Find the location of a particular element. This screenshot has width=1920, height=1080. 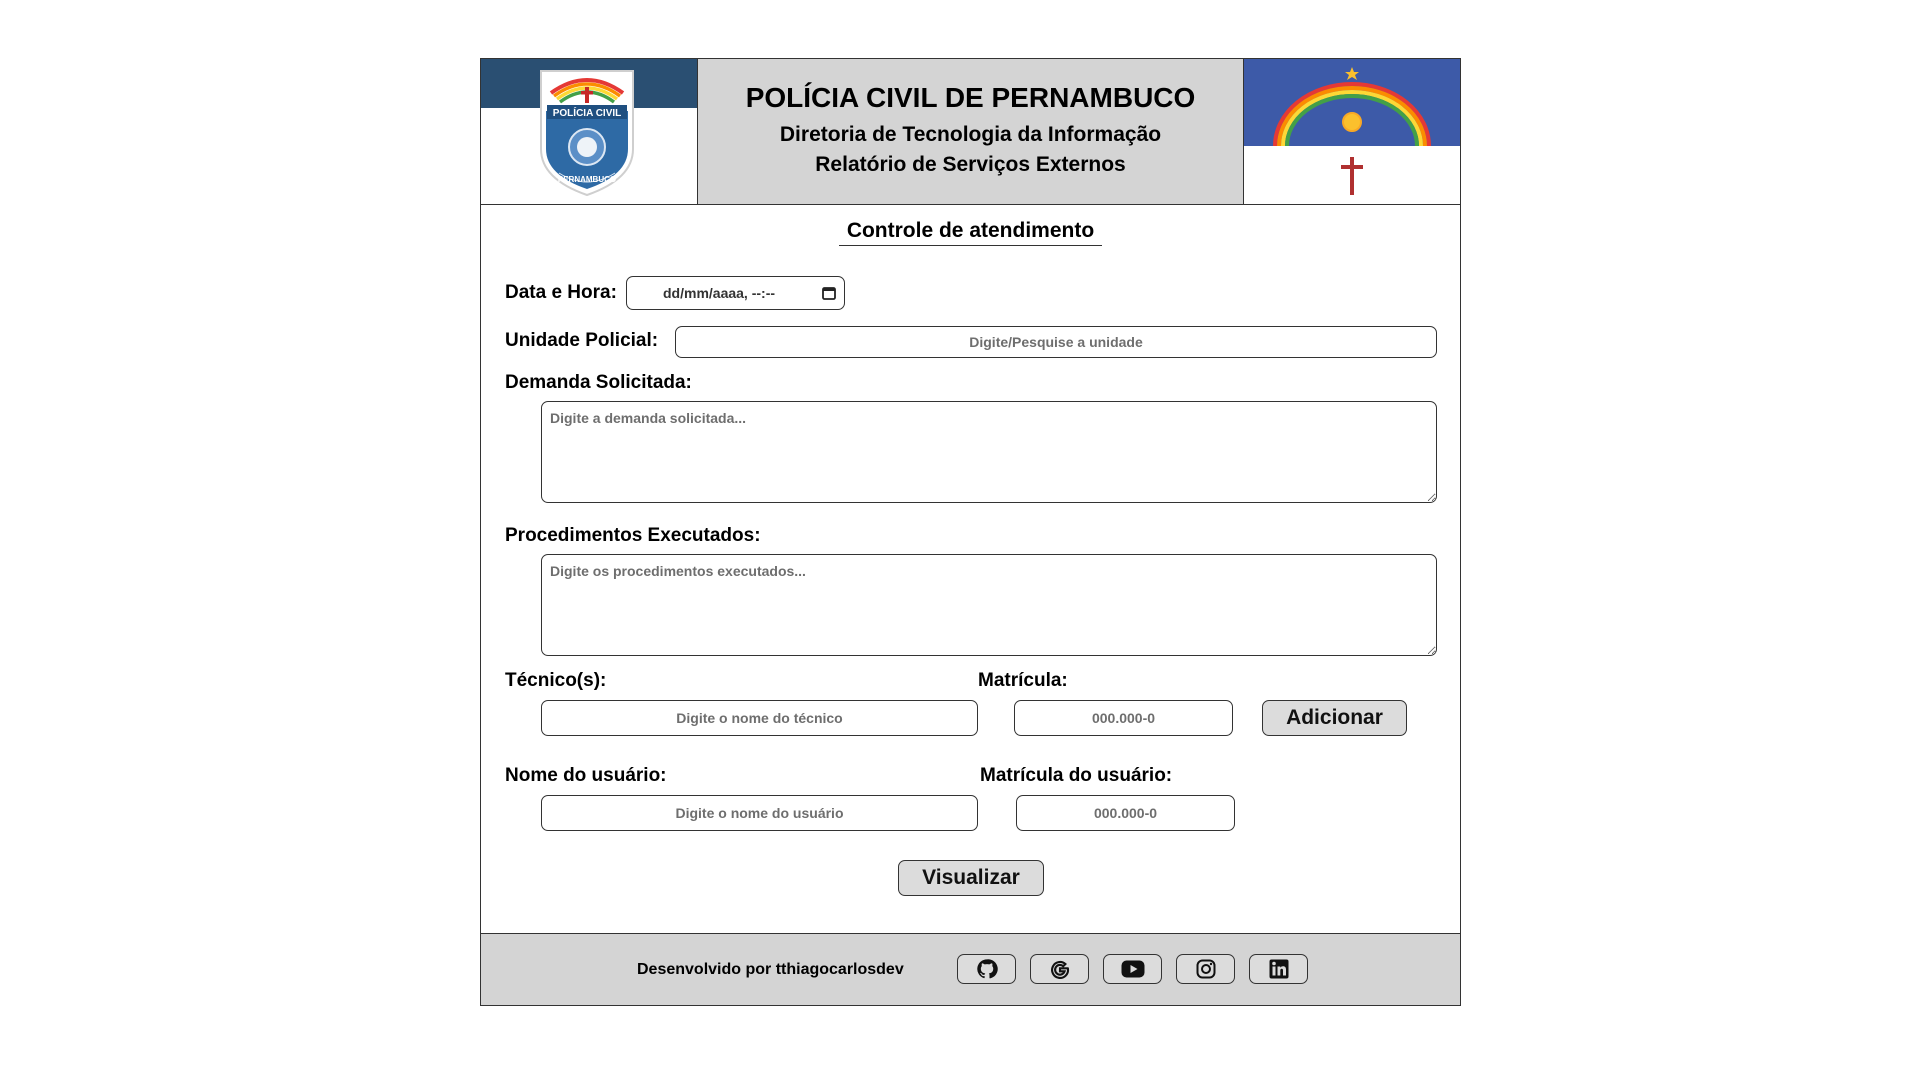

youtube-icon is located at coordinates (1132, 969).